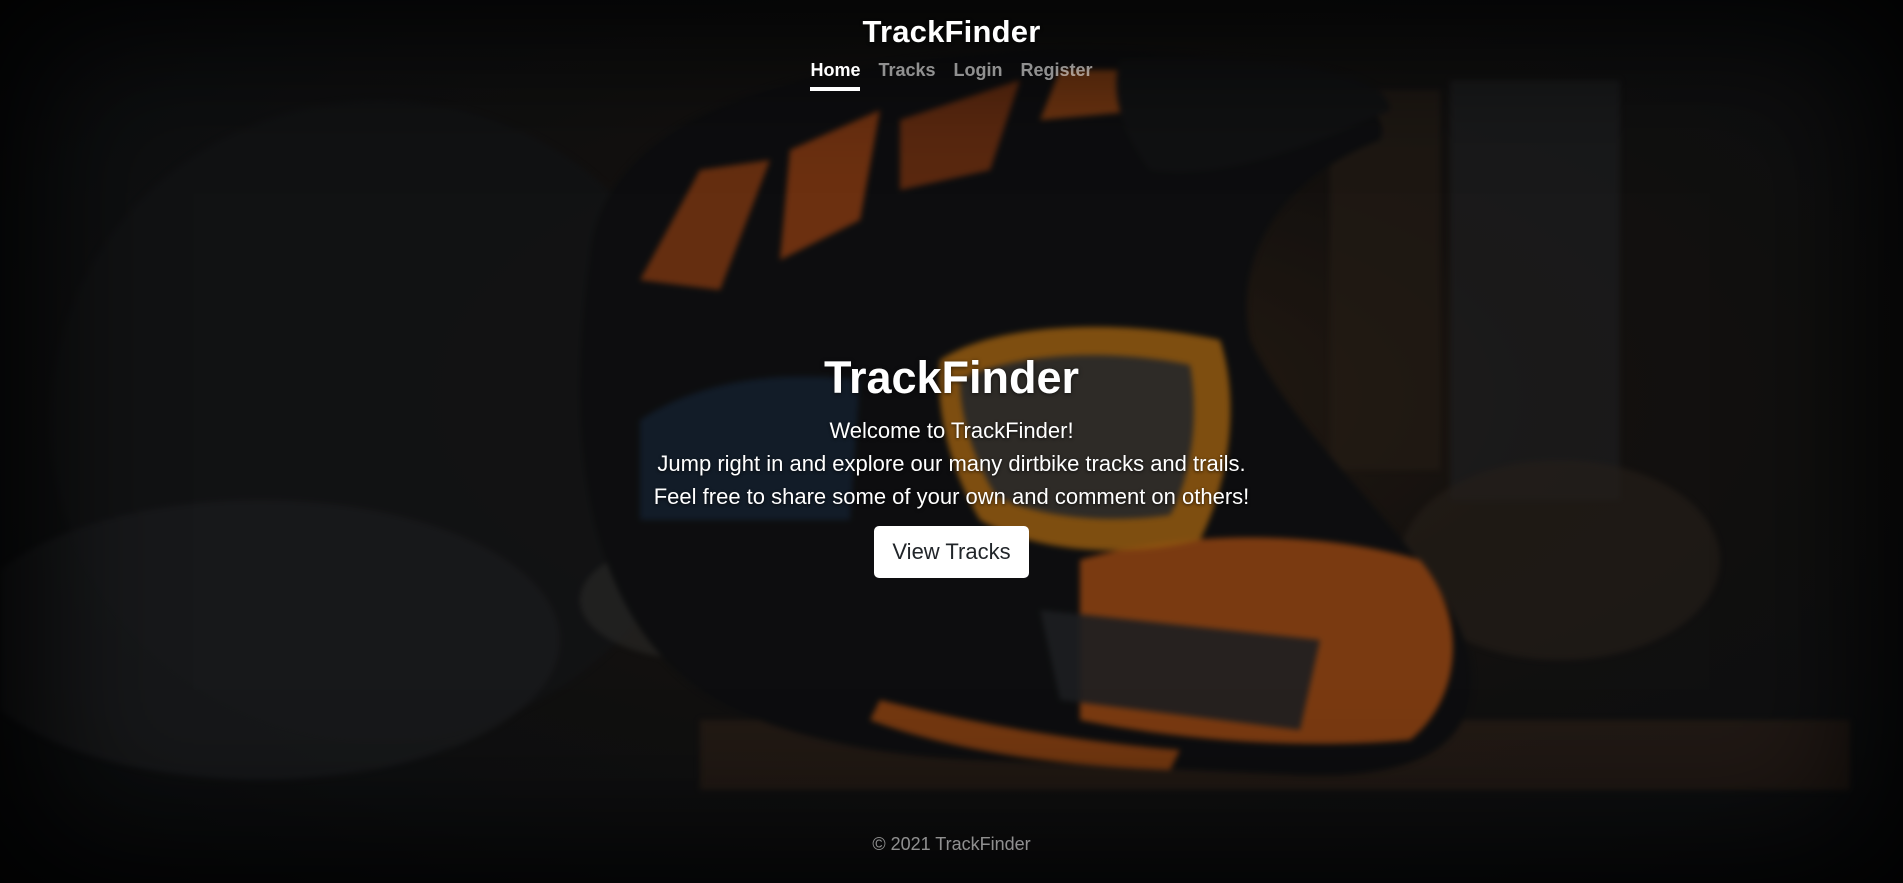  Describe the element at coordinates (1057, 75) in the screenshot. I see `nav-link-register: Register` at that location.